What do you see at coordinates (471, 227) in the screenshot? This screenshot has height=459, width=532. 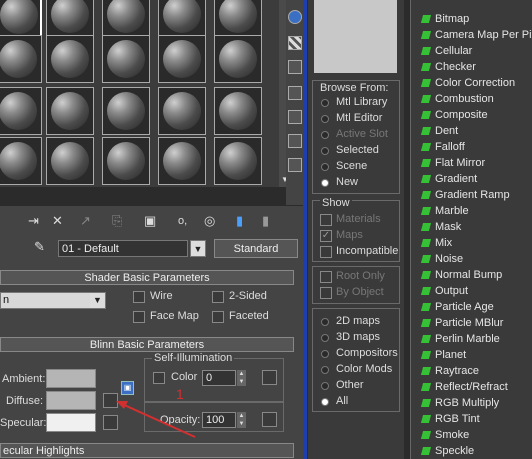 I see `map-list-item: Mask` at bounding box center [471, 227].